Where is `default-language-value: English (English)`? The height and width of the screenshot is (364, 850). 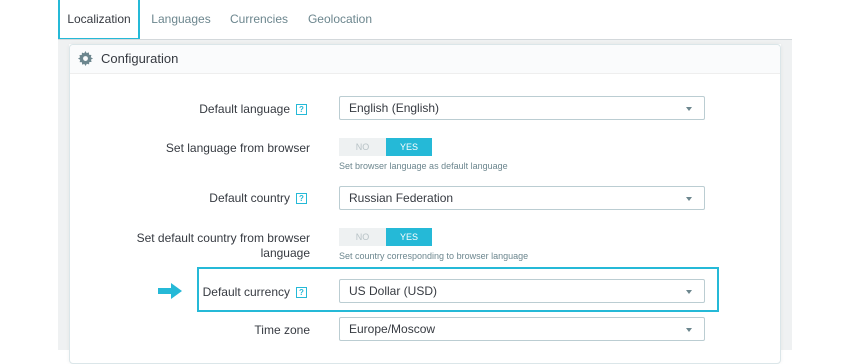
default-language-value: English (English) is located at coordinates (394, 108).